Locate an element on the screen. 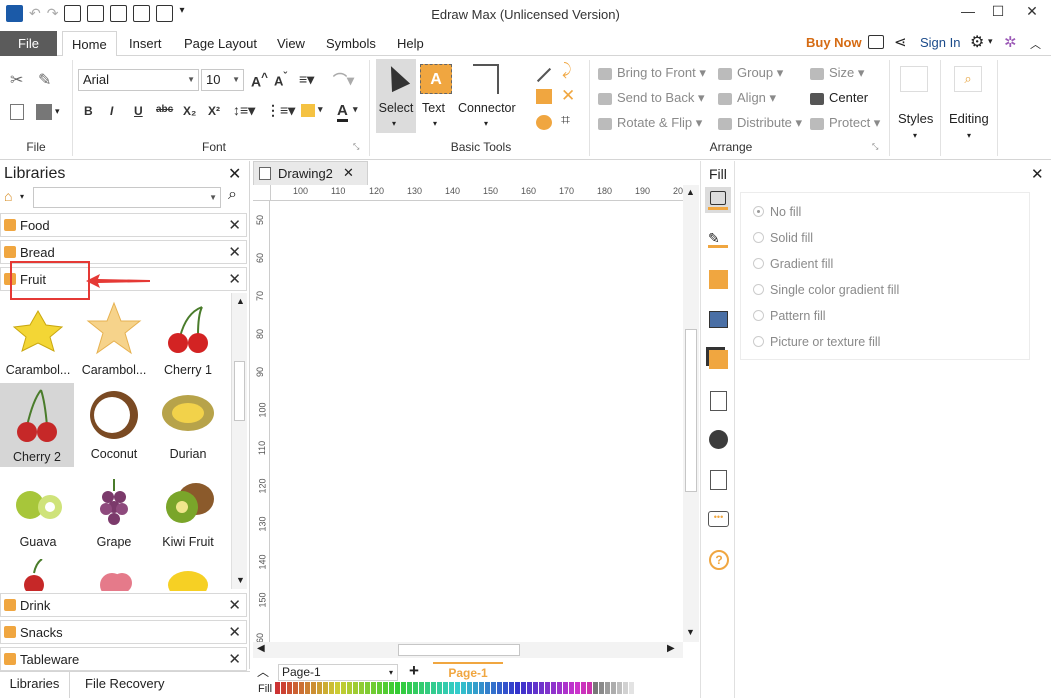 This screenshot has width=1051, height=698. group-button: Group ▾ is located at coordinates (750, 73).